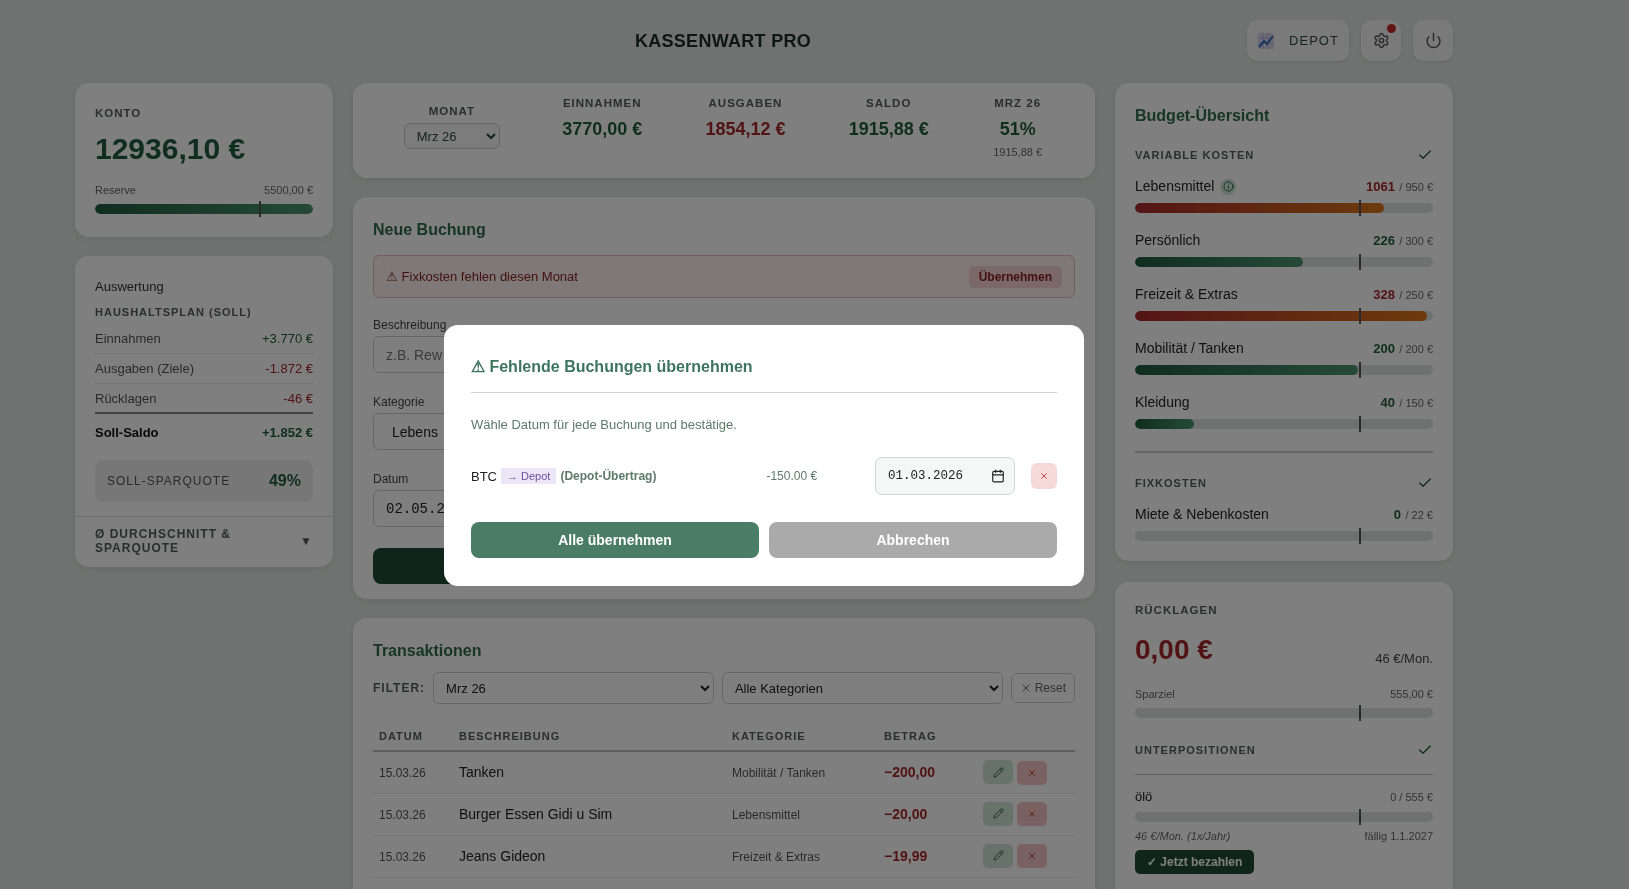 This screenshot has height=889, width=1629. Describe the element at coordinates (862, 688) in the screenshot. I see `category-filter: Alle Kategorien` at that location.